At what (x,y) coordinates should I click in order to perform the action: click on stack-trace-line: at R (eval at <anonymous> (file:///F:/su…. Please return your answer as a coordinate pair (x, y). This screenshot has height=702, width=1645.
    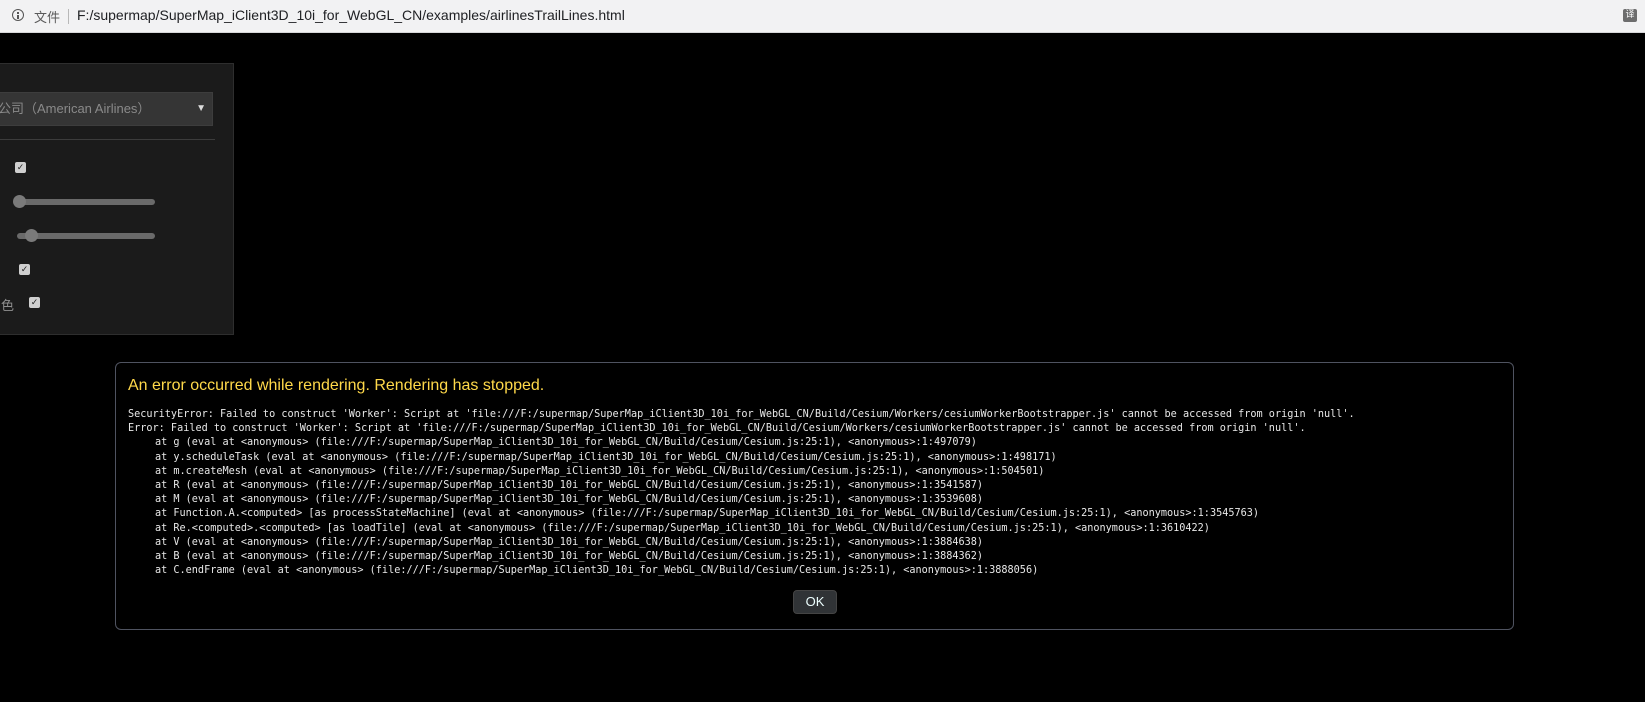
    Looking at the image, I should click on (569, 486).